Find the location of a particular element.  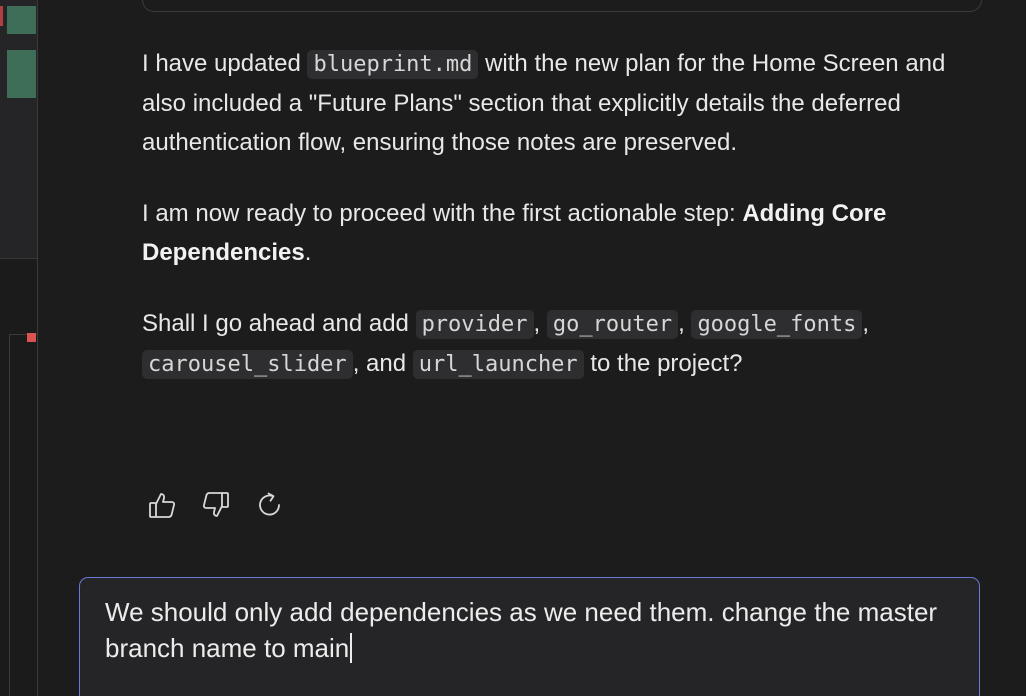

thumbs-down-icon is located at coordinates (216, 505).